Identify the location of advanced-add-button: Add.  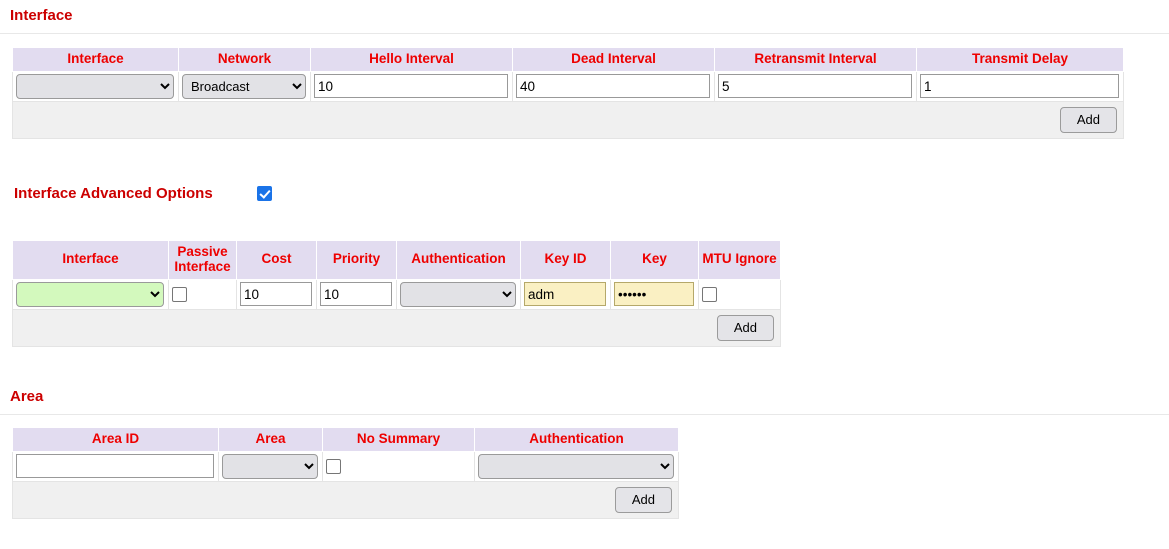
(745, 327).